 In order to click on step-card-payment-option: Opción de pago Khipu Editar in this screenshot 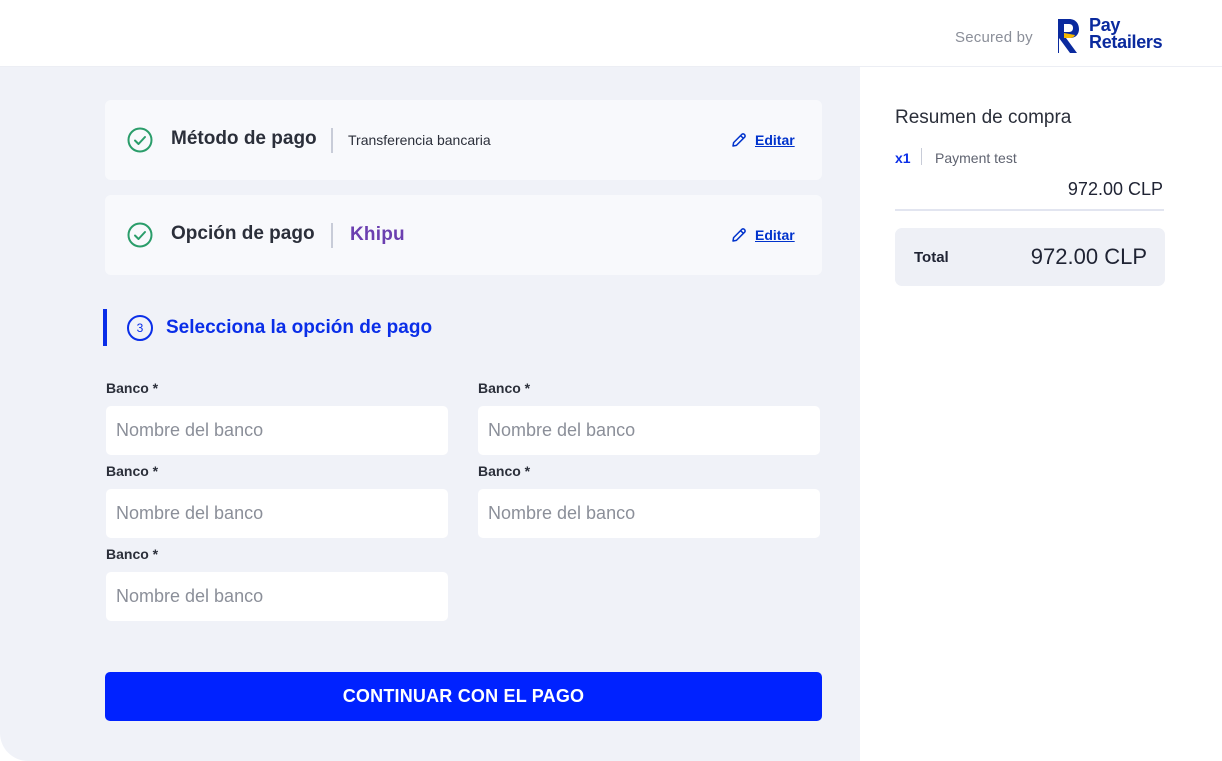, I will do `click(463, 235)`.